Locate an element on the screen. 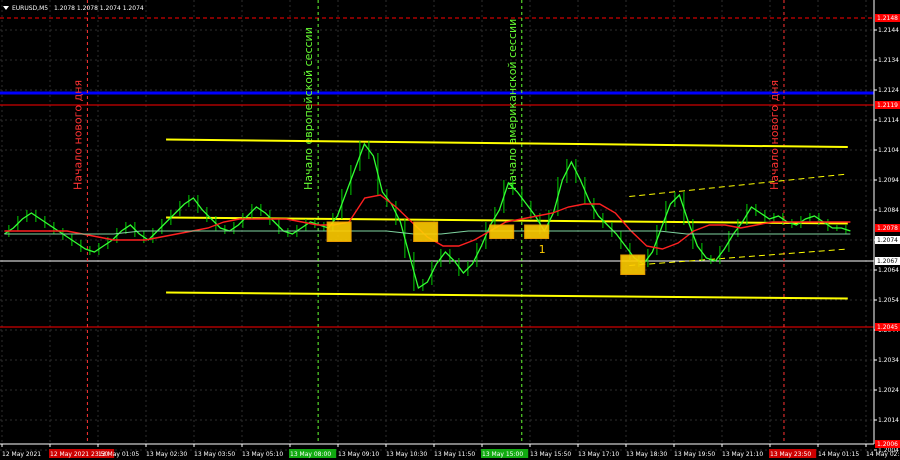 This screenshot has width=900, height=460. time-tick-label: 13 May 09:10 is located at coordinates (358, 454).